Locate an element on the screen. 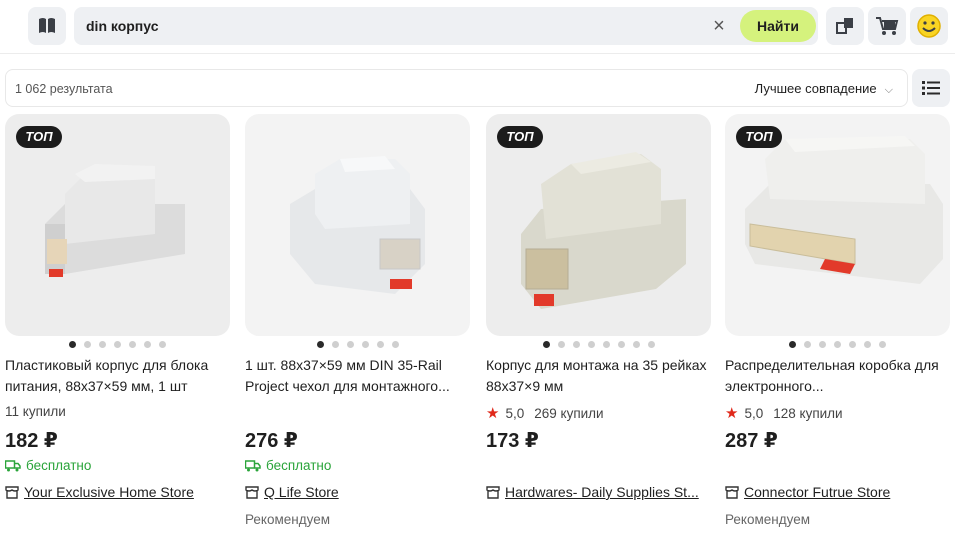 This screenshot has height=539, width=955. recommended-label: Рекомендуем is located at coordinates (767, 519).